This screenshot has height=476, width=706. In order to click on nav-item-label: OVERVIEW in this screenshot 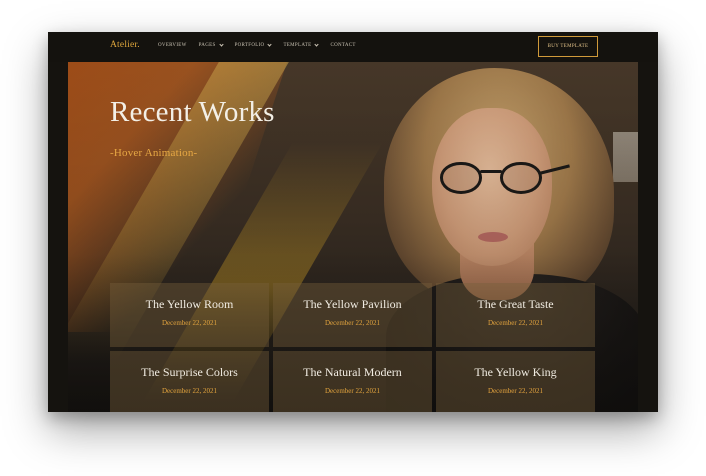, I will do `click(172, 45)`.